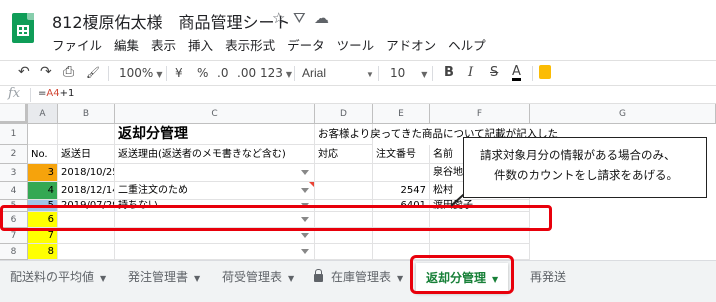  I want to click on formula-bar: fx =A4+1, so click(358, 95).